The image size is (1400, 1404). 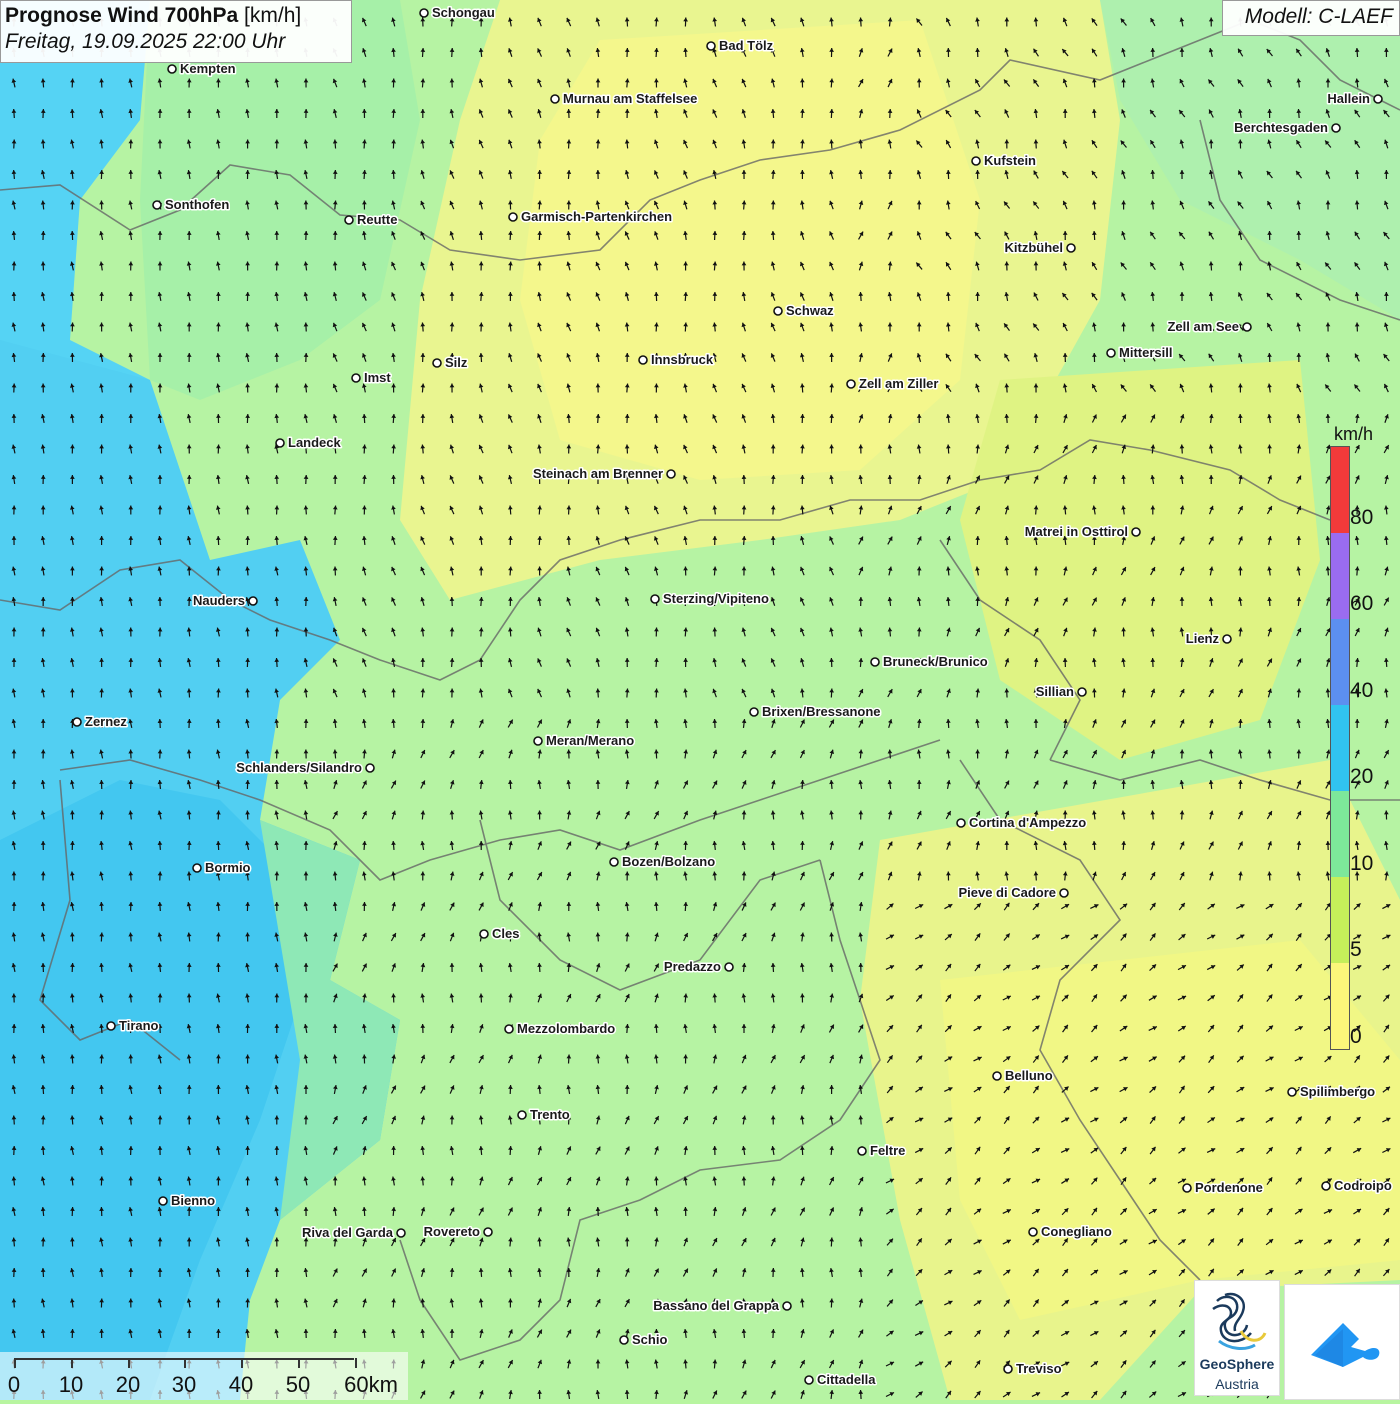 What do you see at coordinates (1010, 160) in the screenshot?
I see `city-label: Kufstein` at bounding box center [1010, 160].